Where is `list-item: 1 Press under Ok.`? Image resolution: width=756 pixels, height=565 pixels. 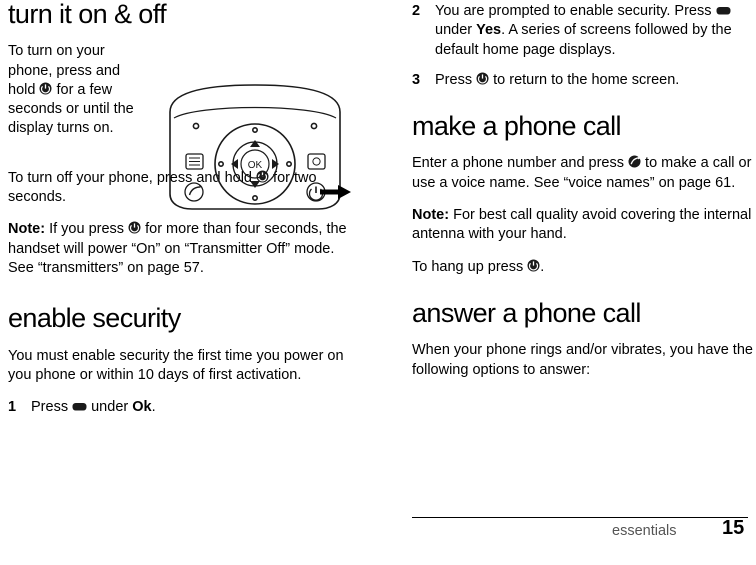
list-item: 1 Press under Ok. is located at coordinates (180, 407).